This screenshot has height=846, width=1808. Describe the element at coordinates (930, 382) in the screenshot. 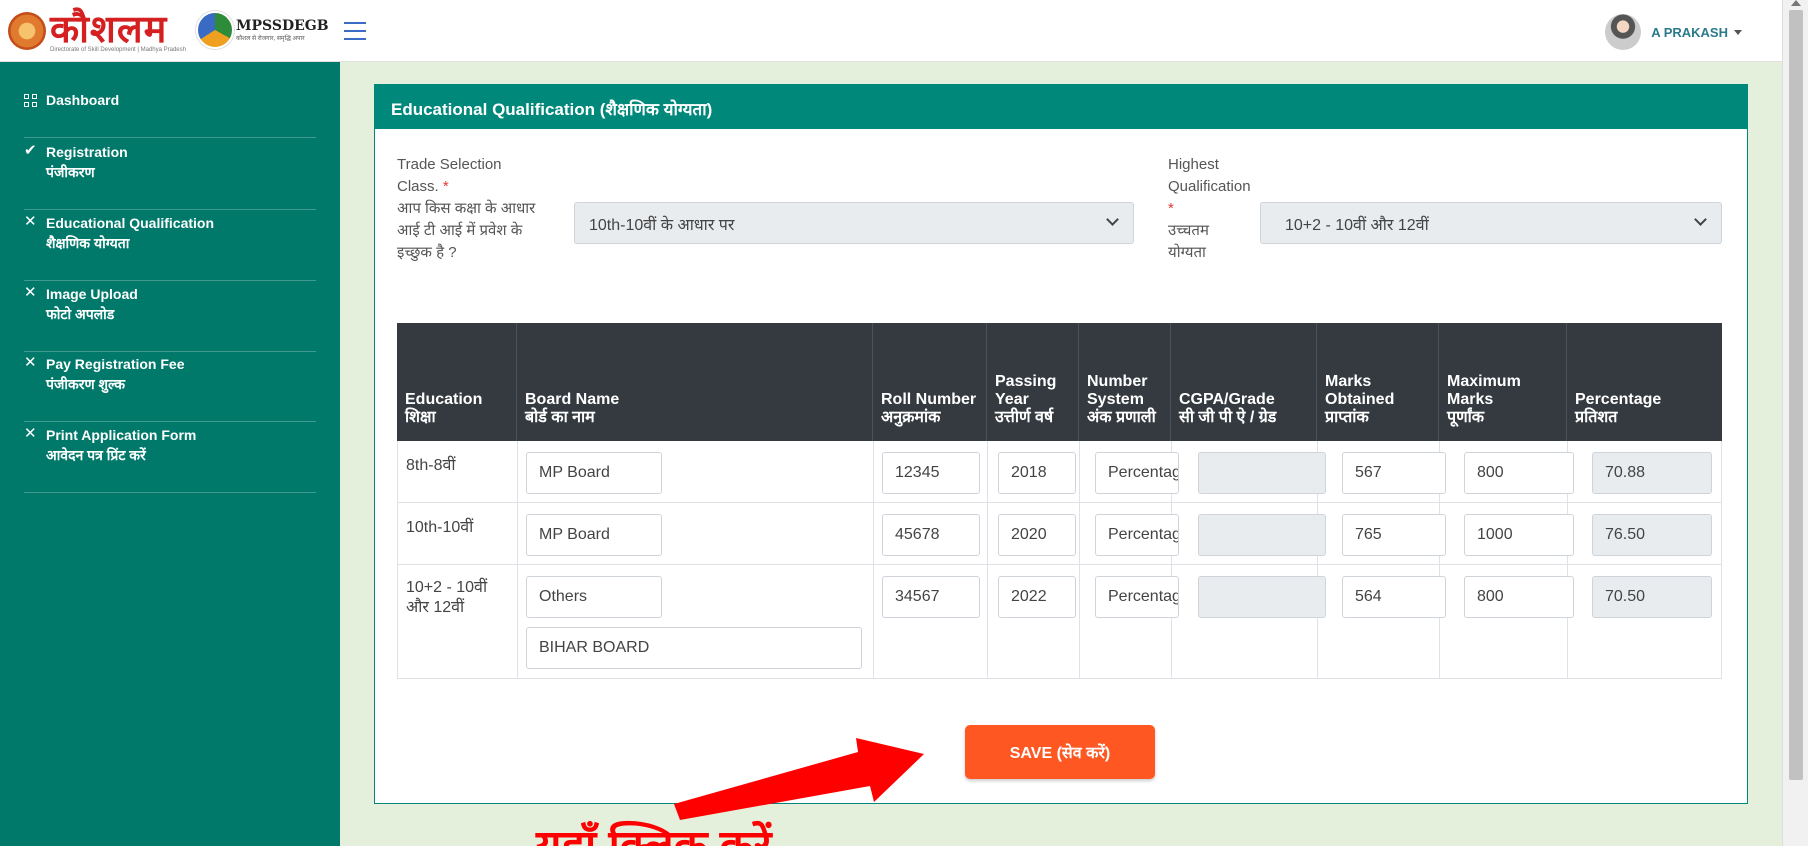

I see `col-roll-number: Roll Number अनुक्रमांक` at that location.